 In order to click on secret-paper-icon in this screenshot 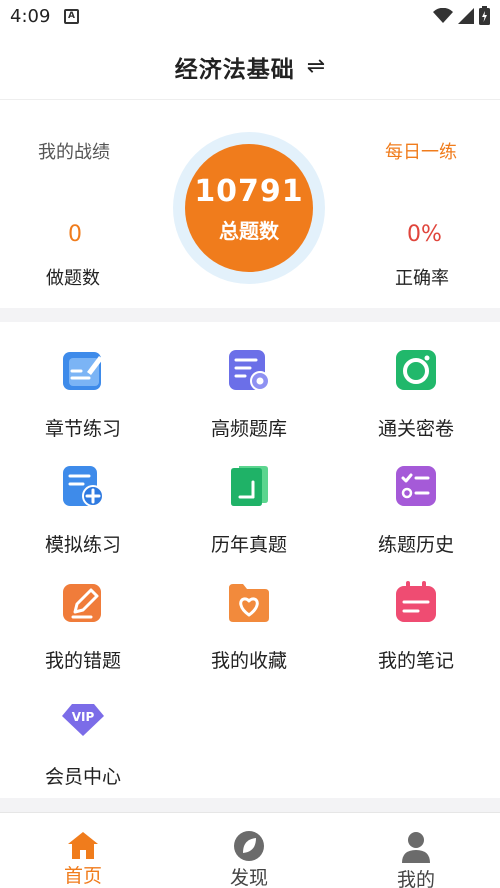, I will do `click(416, 370)`.